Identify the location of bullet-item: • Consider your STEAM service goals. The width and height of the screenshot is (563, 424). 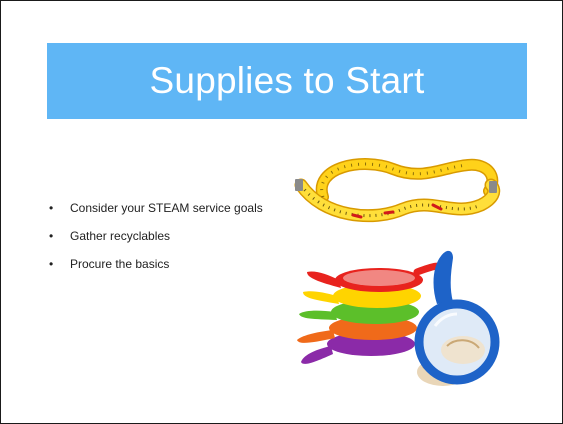
(169, 208).